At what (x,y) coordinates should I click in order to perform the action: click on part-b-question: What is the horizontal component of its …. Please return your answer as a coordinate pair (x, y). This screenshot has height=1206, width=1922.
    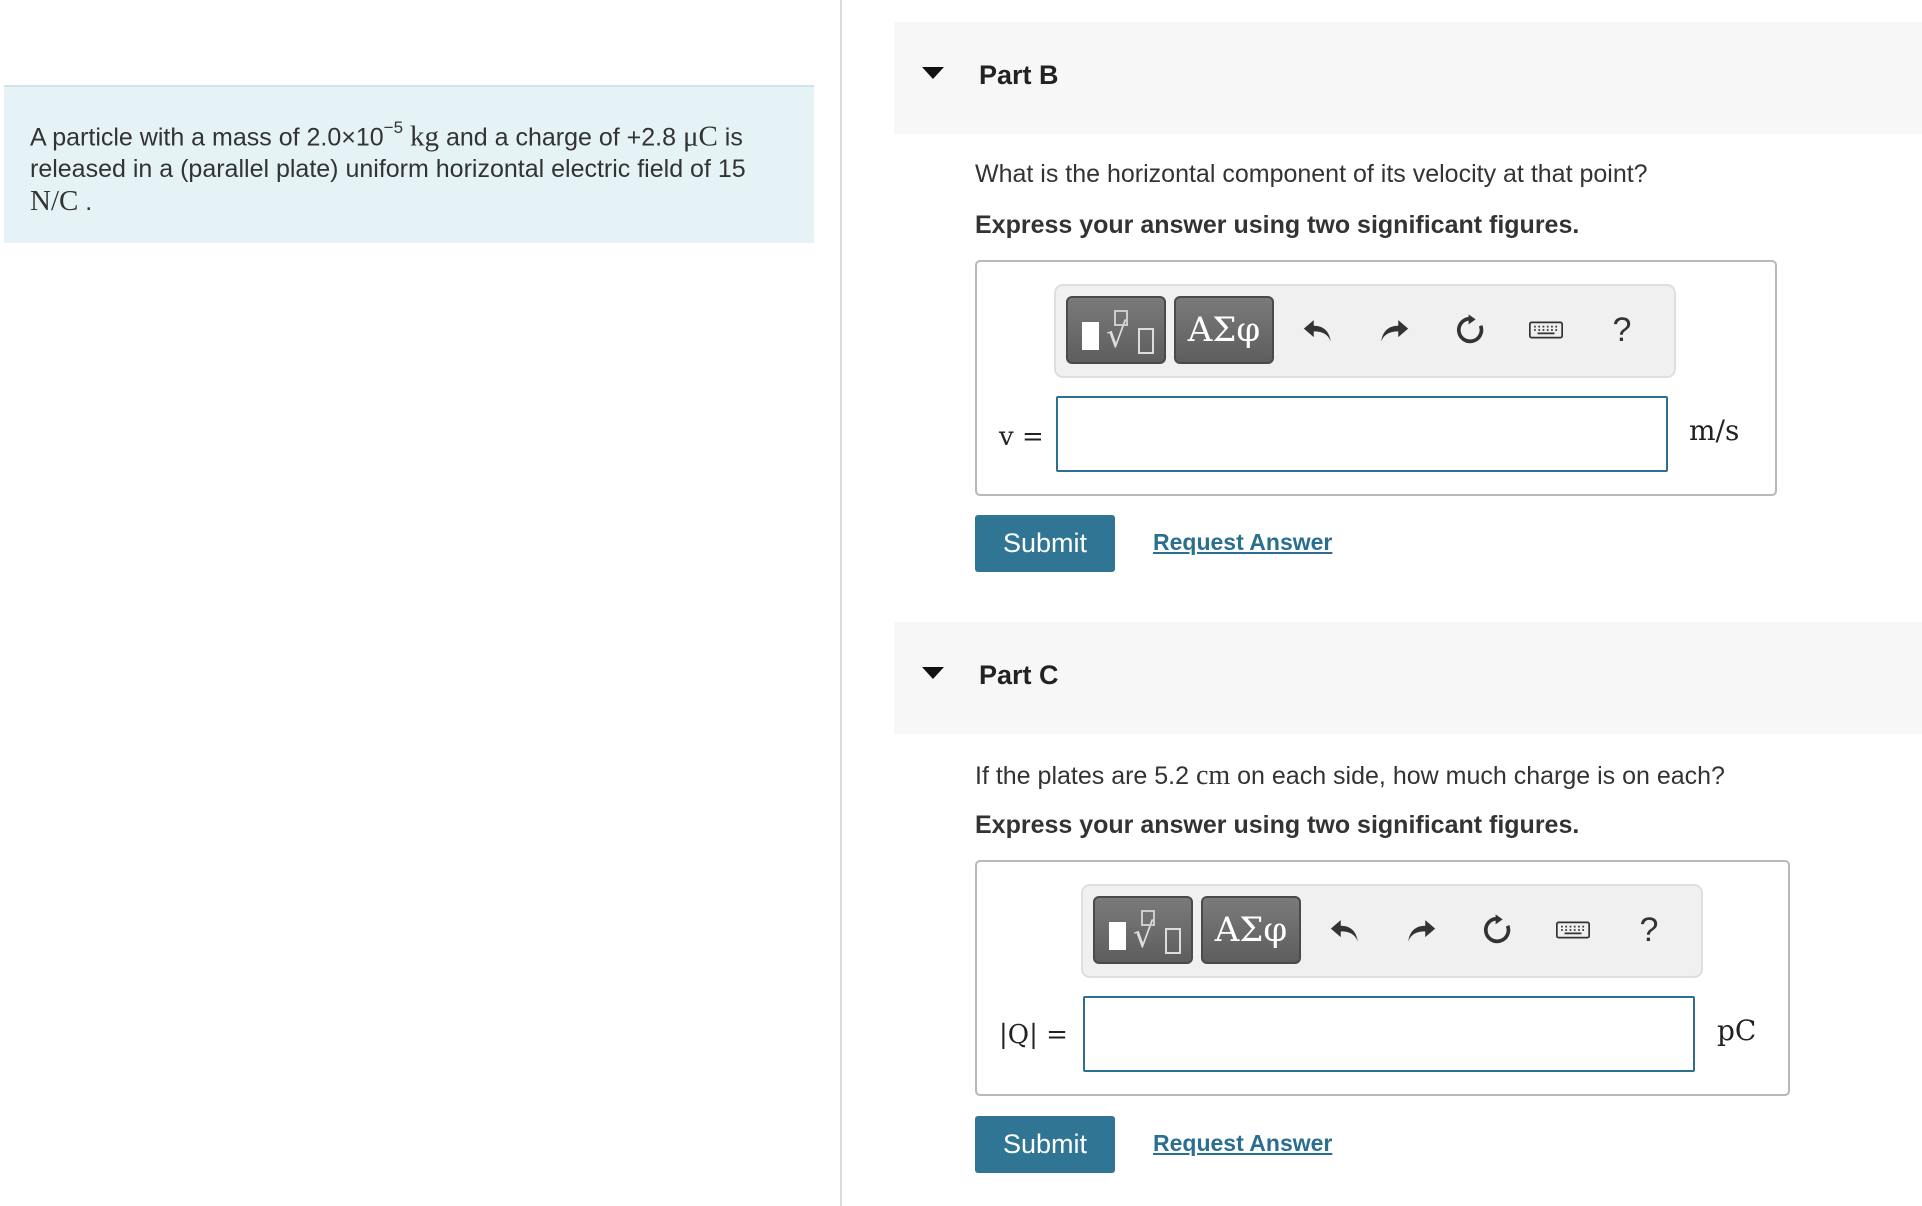
    Looking at the image, I should click on (1311, 174).